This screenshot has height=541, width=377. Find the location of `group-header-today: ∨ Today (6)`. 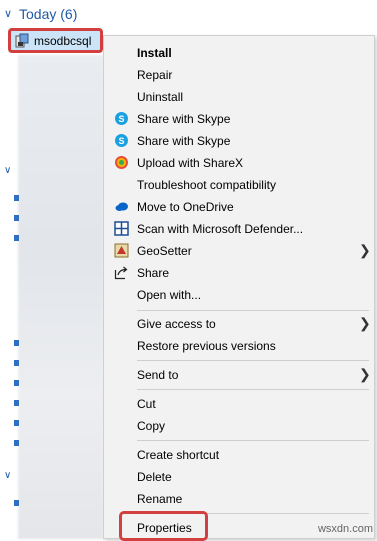

group-header-today: ∨ Today (6) is located at coordinates (55, 15).